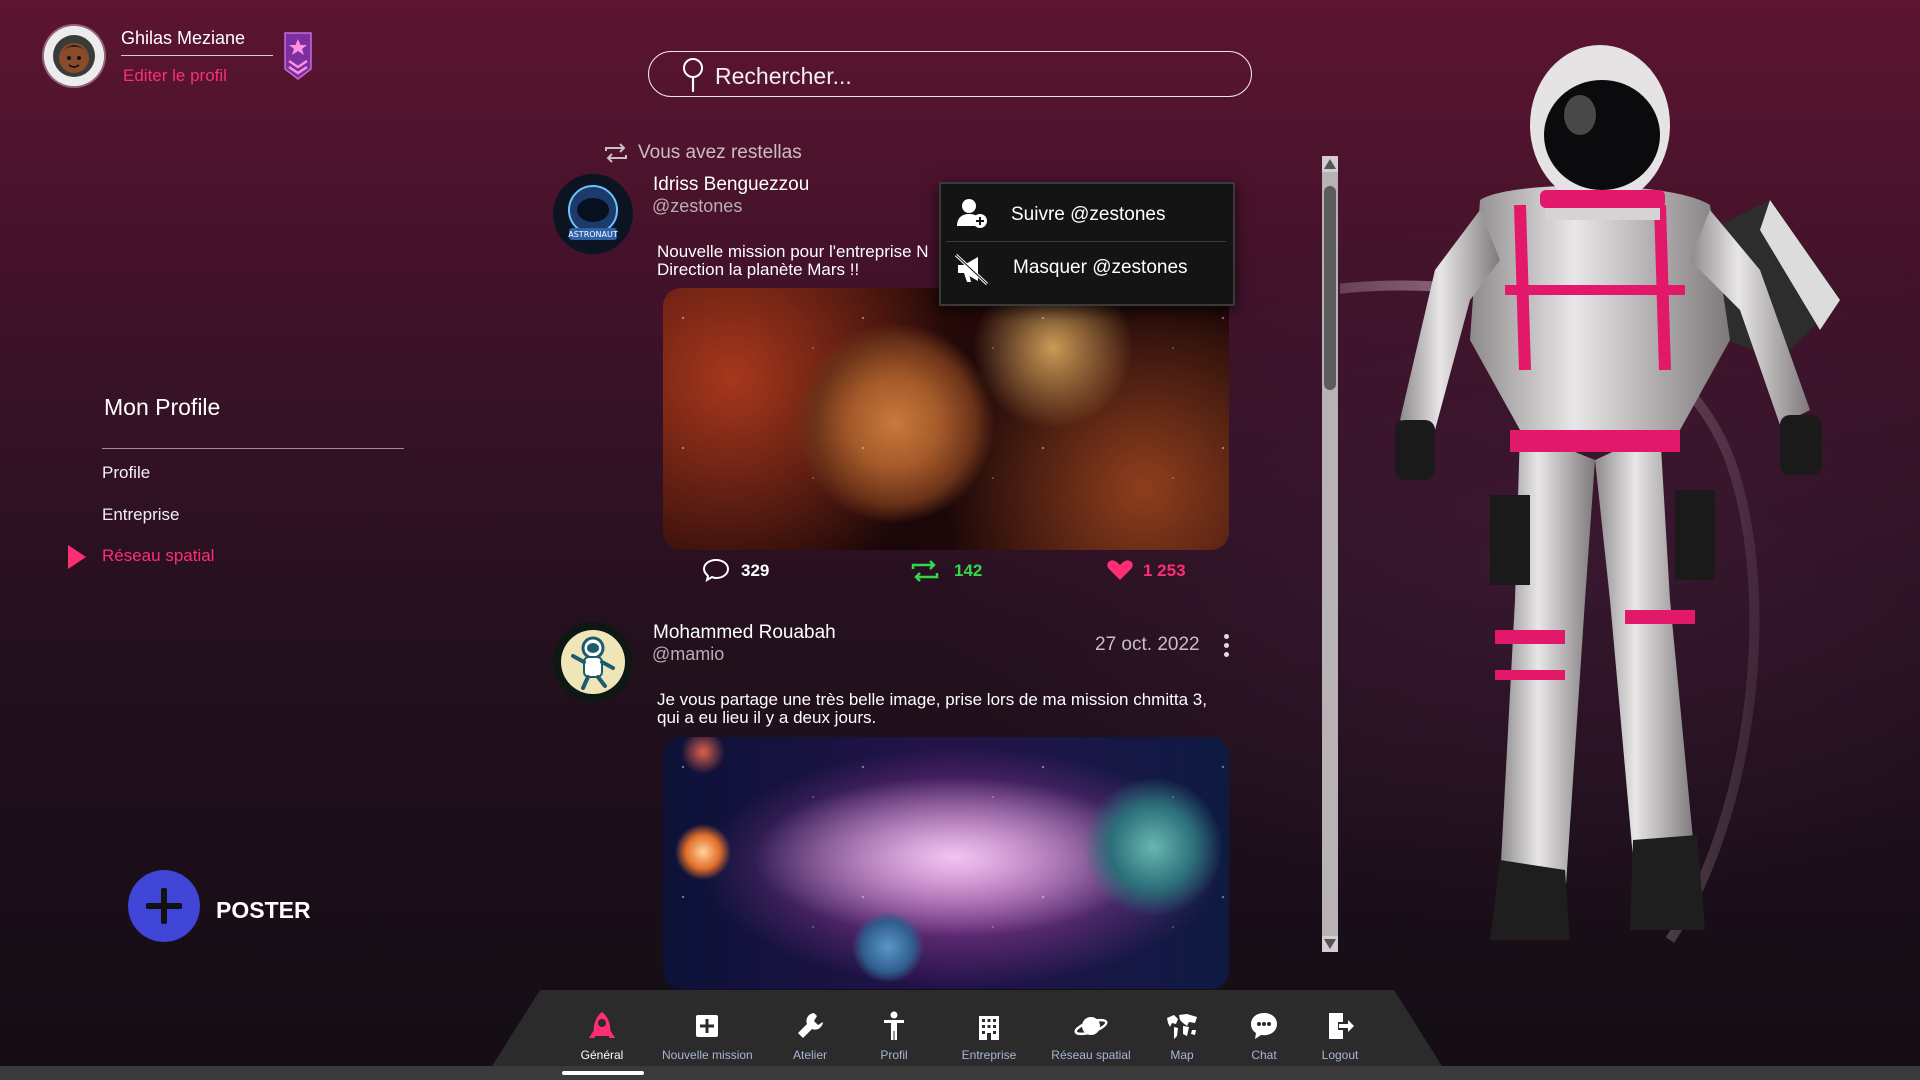  Describe the element at coordinates (1147, 644) in the screenshot. I see `post-date: 27 oct. 2022` at that location.